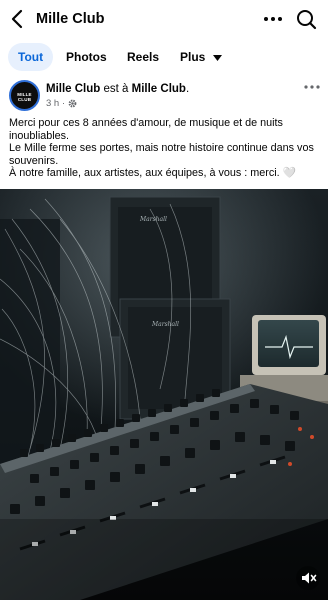 This screenshot has width=328, height=600. I want to click on post-time: 3 h, so click(52, 103).